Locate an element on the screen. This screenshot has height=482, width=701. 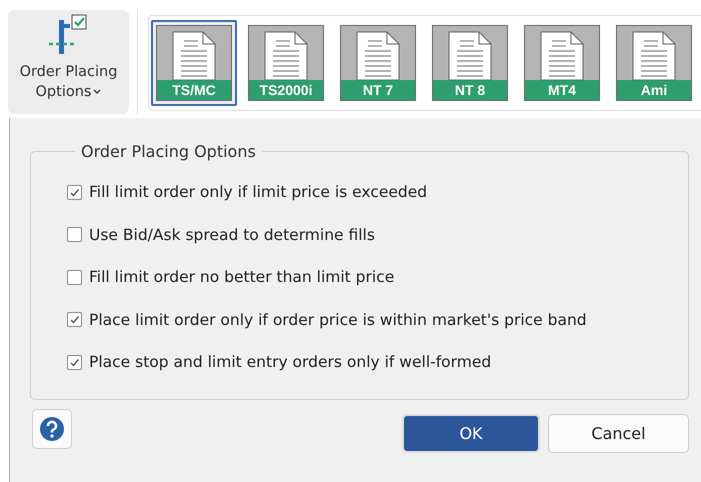
group-title: Order Placing Options is located at coordinates (168, 151).